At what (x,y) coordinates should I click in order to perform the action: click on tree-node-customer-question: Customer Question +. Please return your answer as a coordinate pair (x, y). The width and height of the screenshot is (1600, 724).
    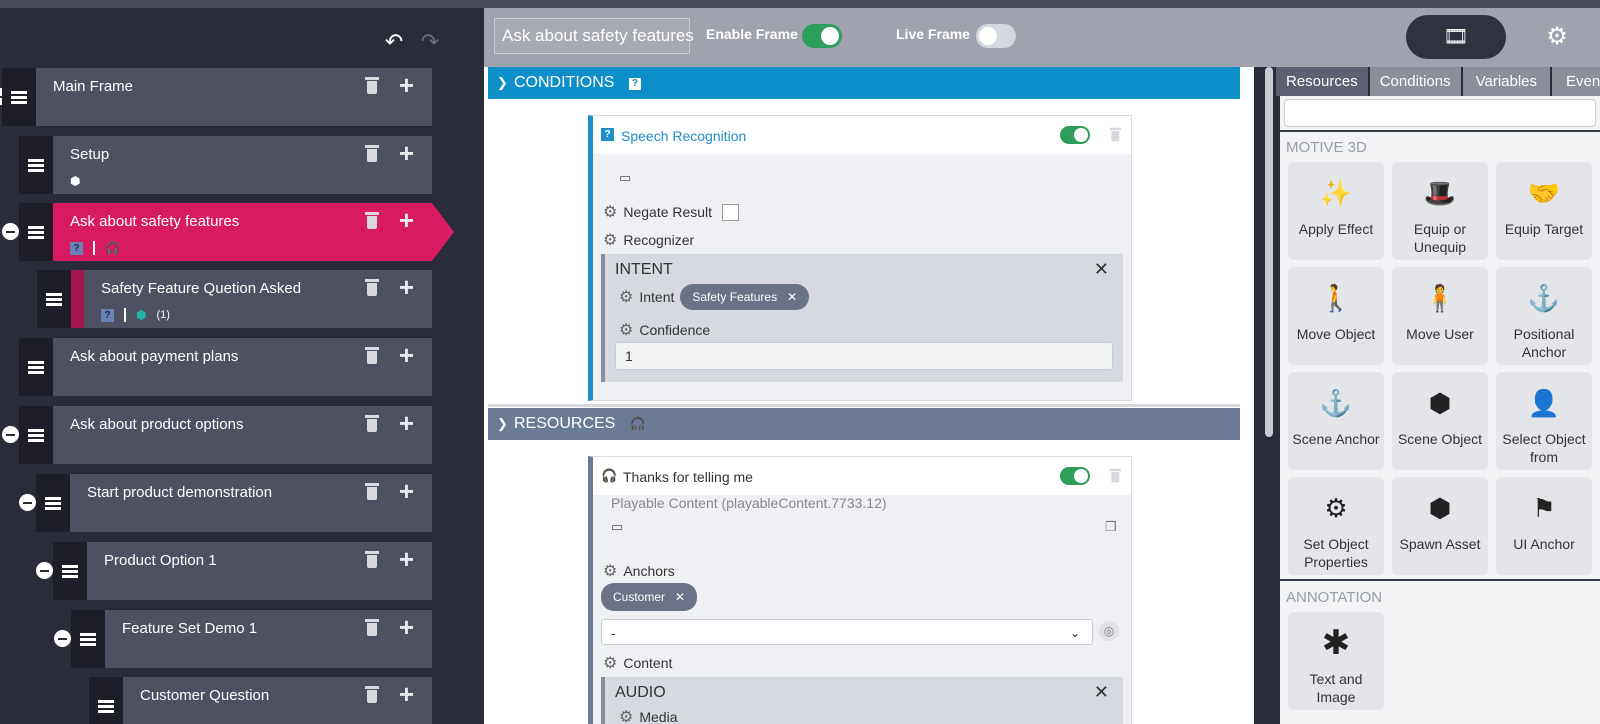
    Looking at the image, I should click on (260, 700).